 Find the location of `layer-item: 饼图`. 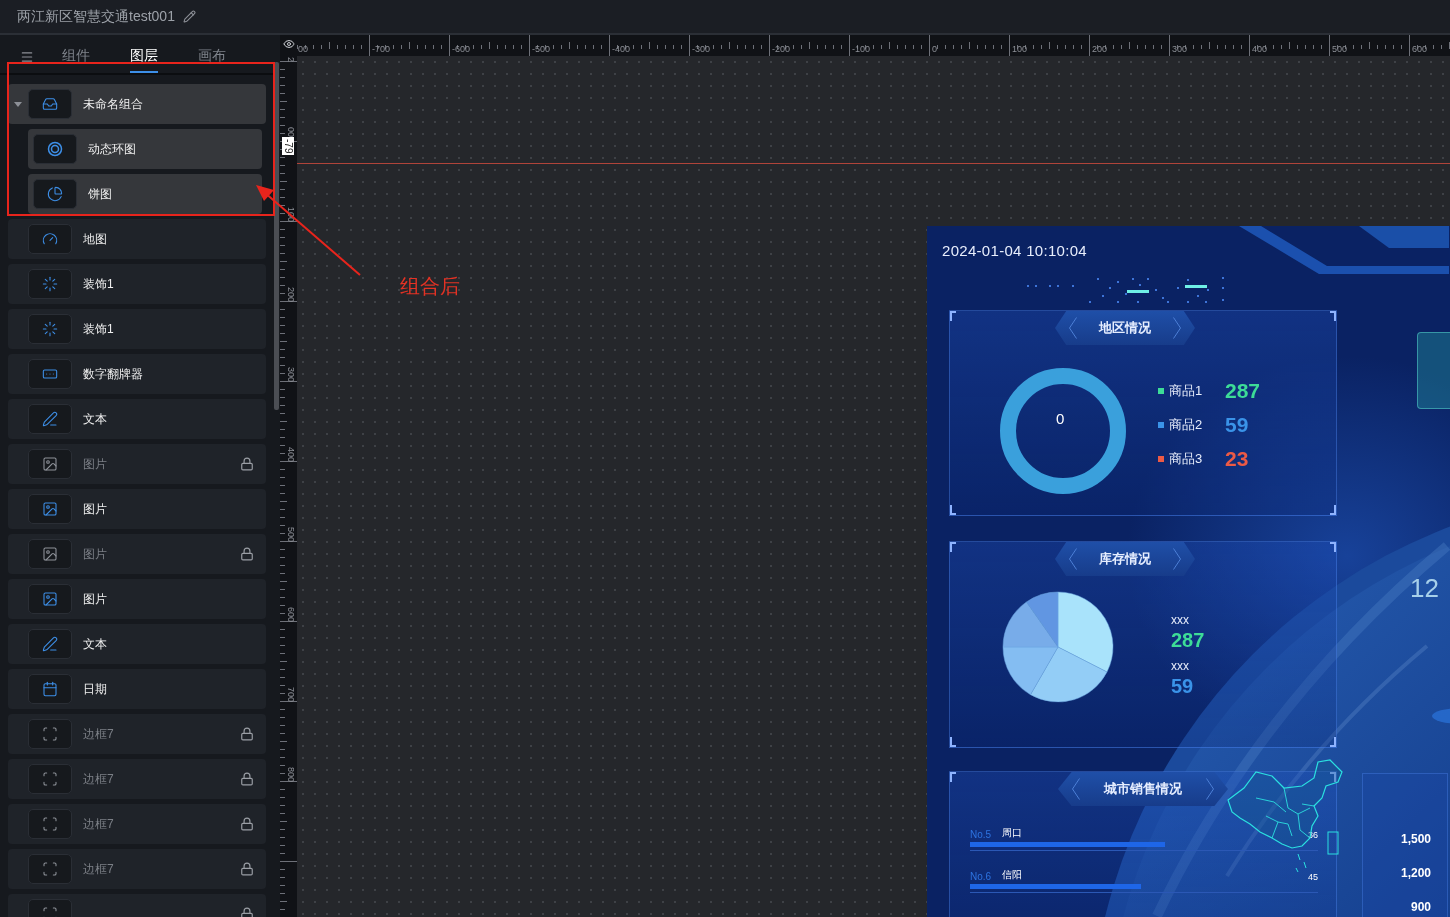

layer-item: 饼图 is located at coordinates (145, 194).